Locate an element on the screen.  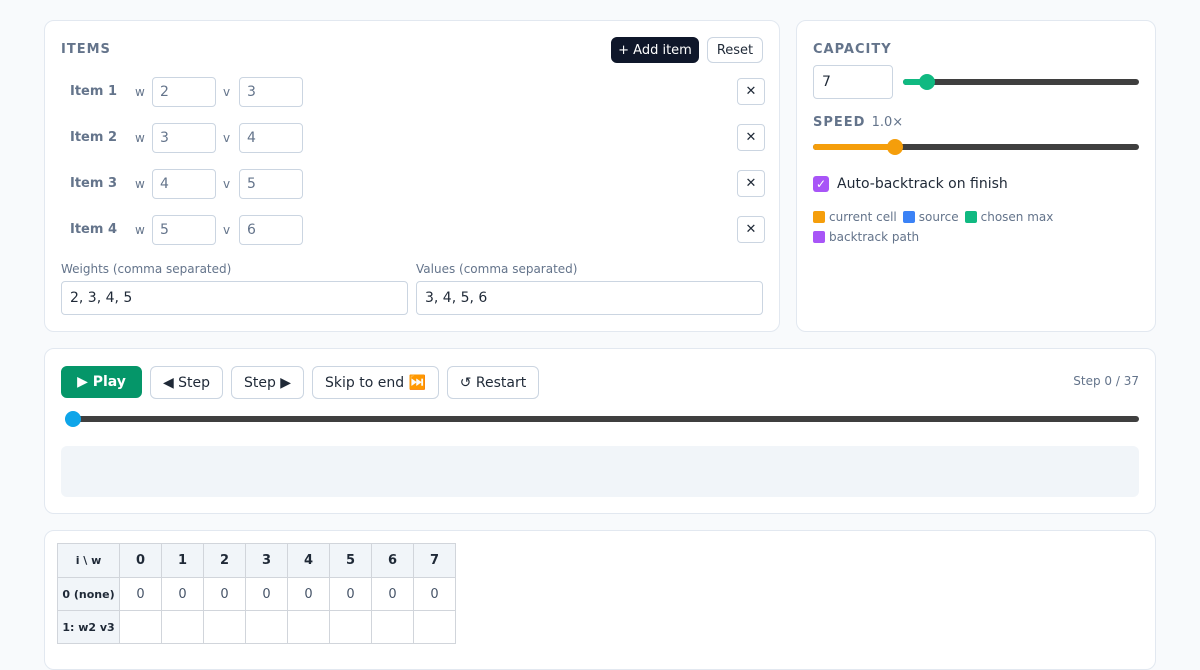
item-label: Item 1 is located at coordinates (93, 91).